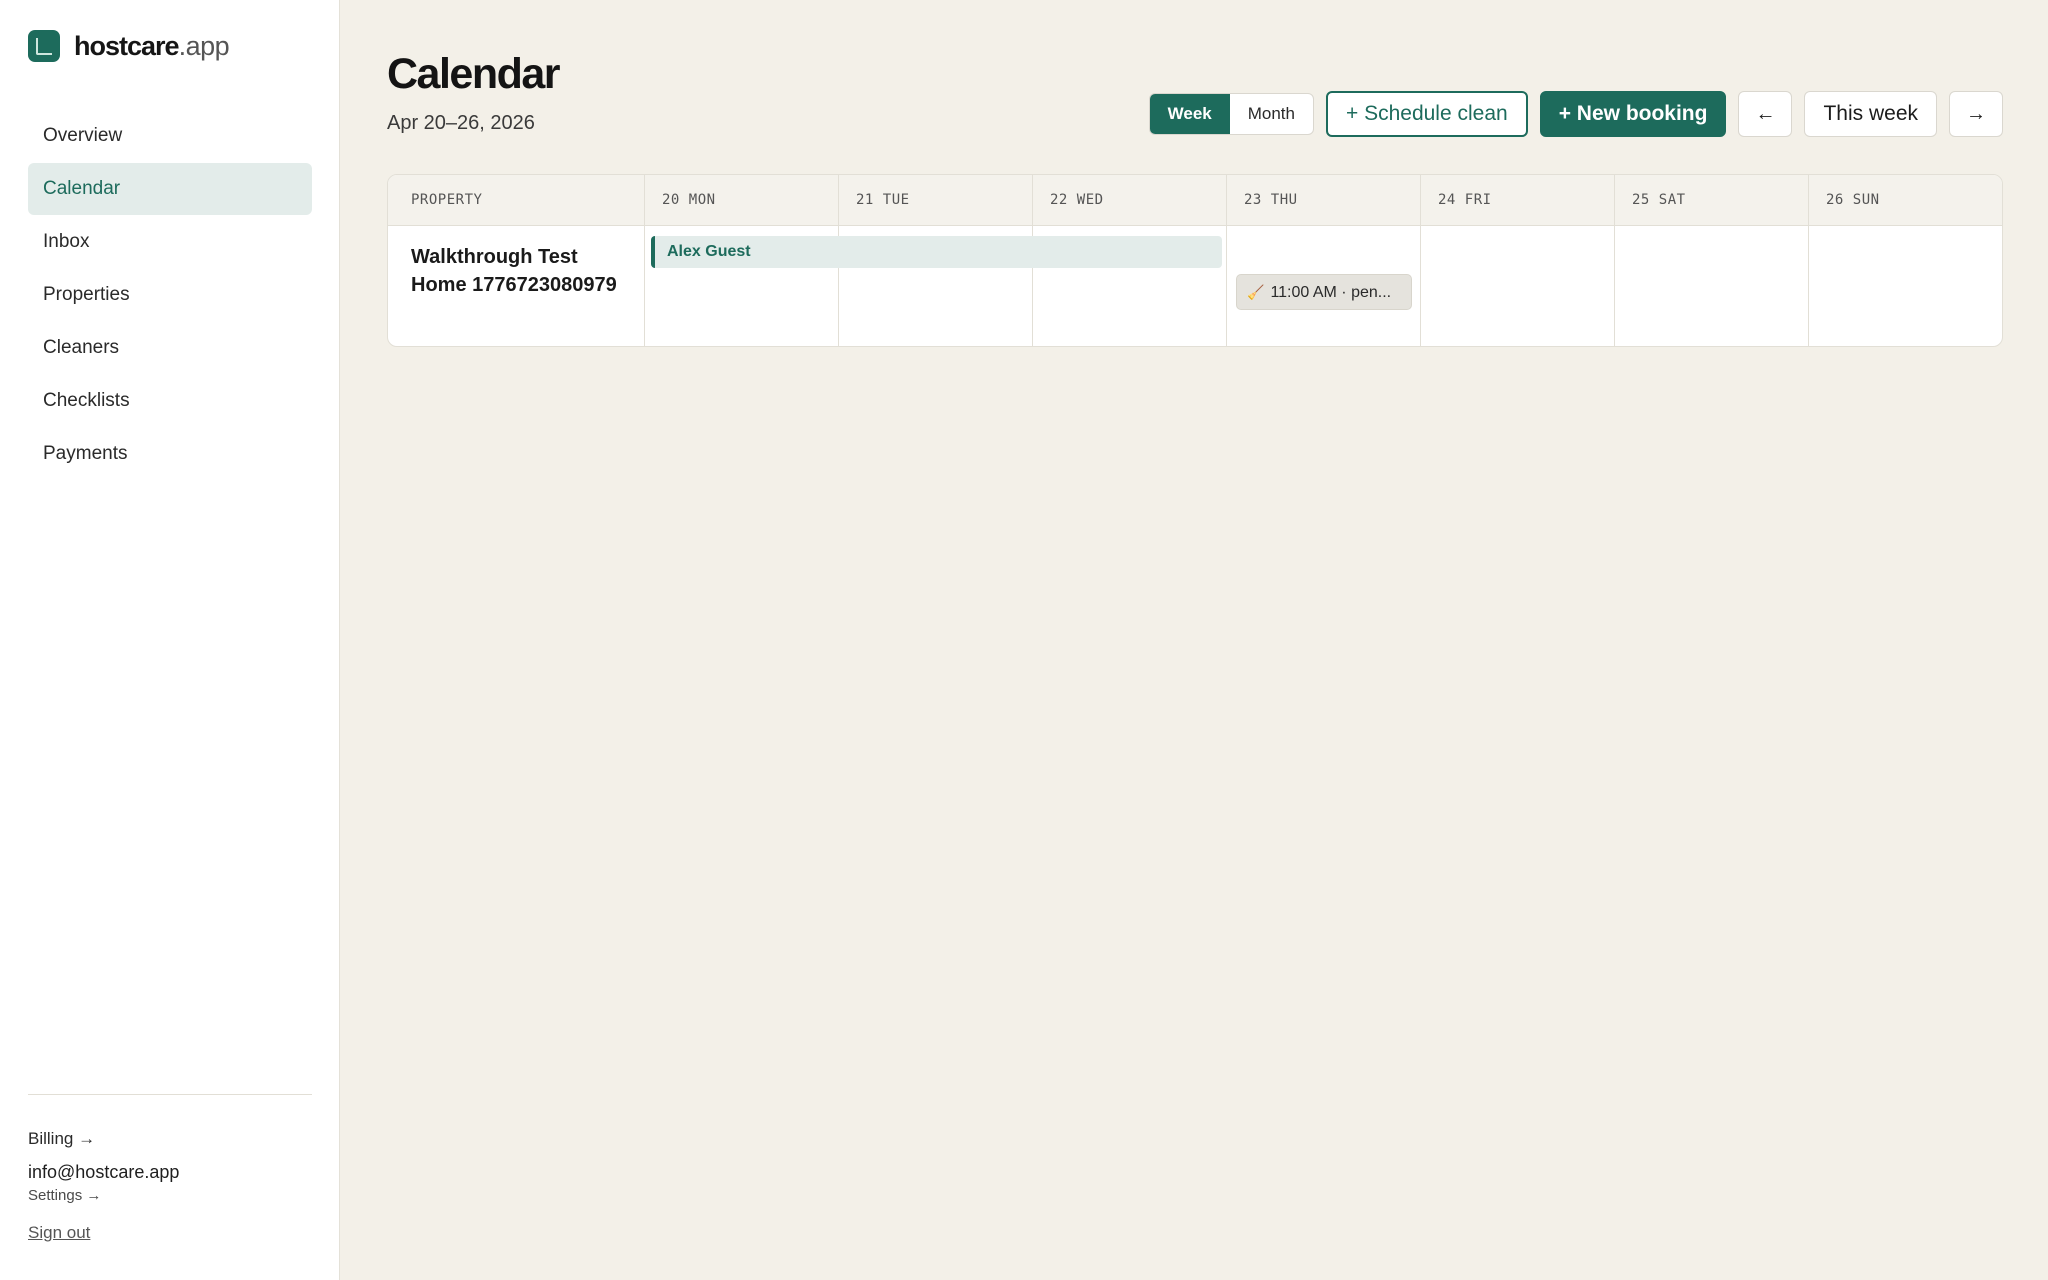  I want to click on view-week-button: Week, so click(1189, 114).